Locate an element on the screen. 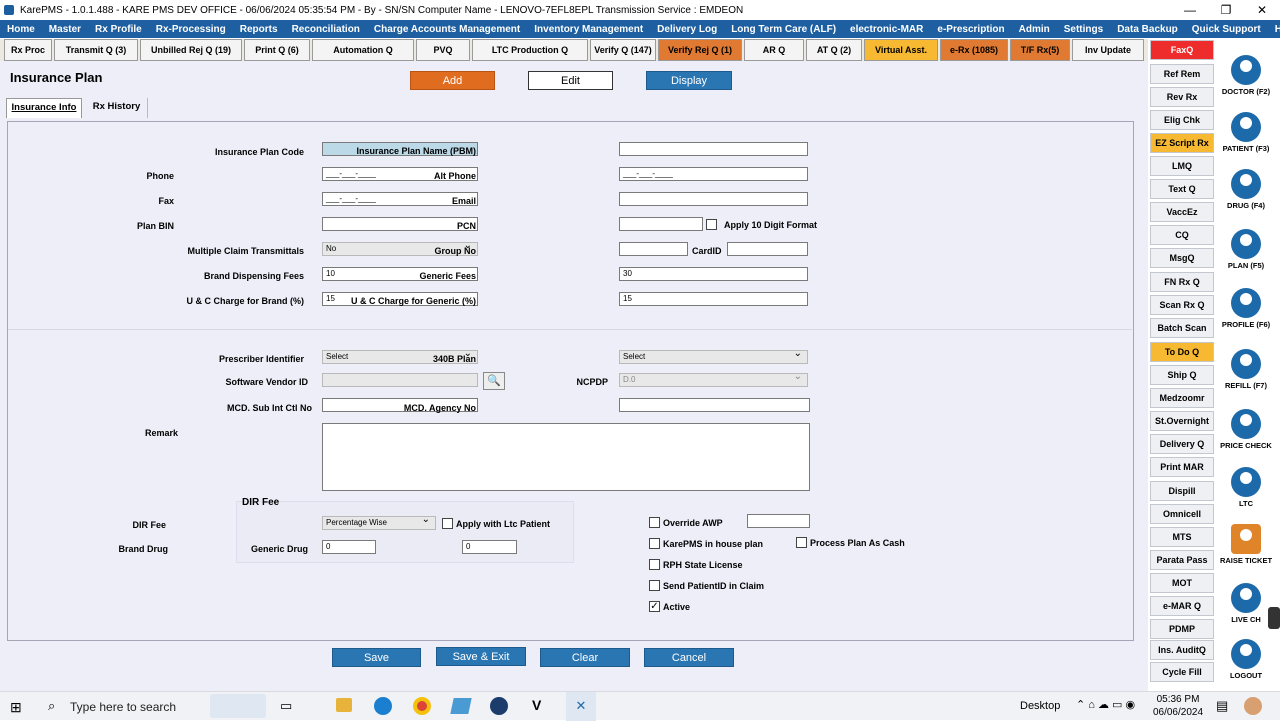 The width and height of the screenshot is (1280, 721). rb-vaccez: VaccEz is located at coordinates (1182, 212).